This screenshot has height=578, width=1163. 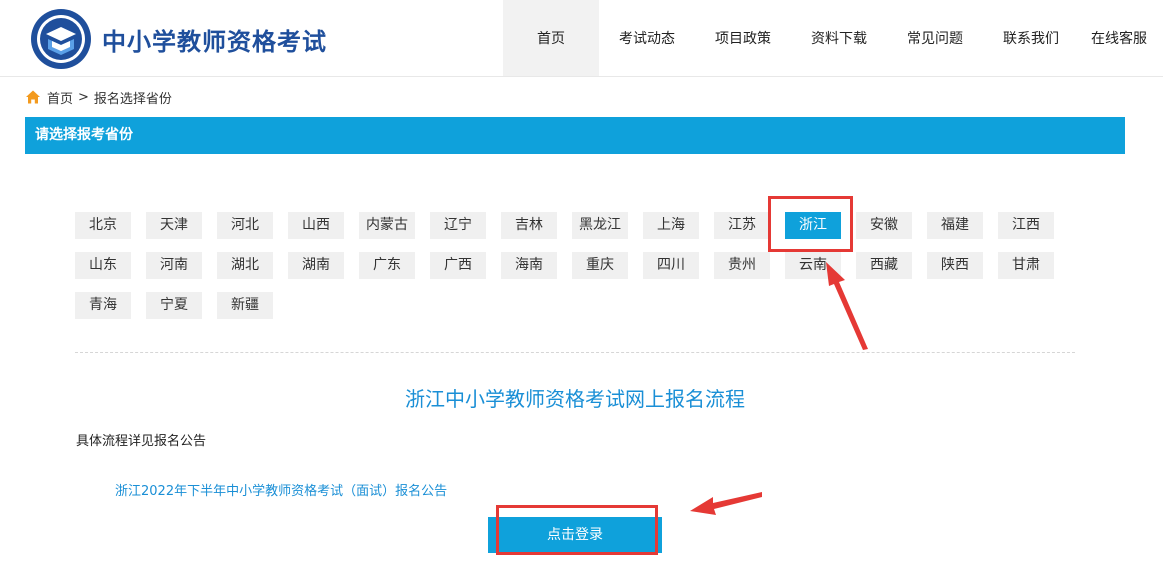 What do you see at coordinates (884, 265) in the screenshot?
I see `province-button: 西藏` at bounding box center [884, 265].